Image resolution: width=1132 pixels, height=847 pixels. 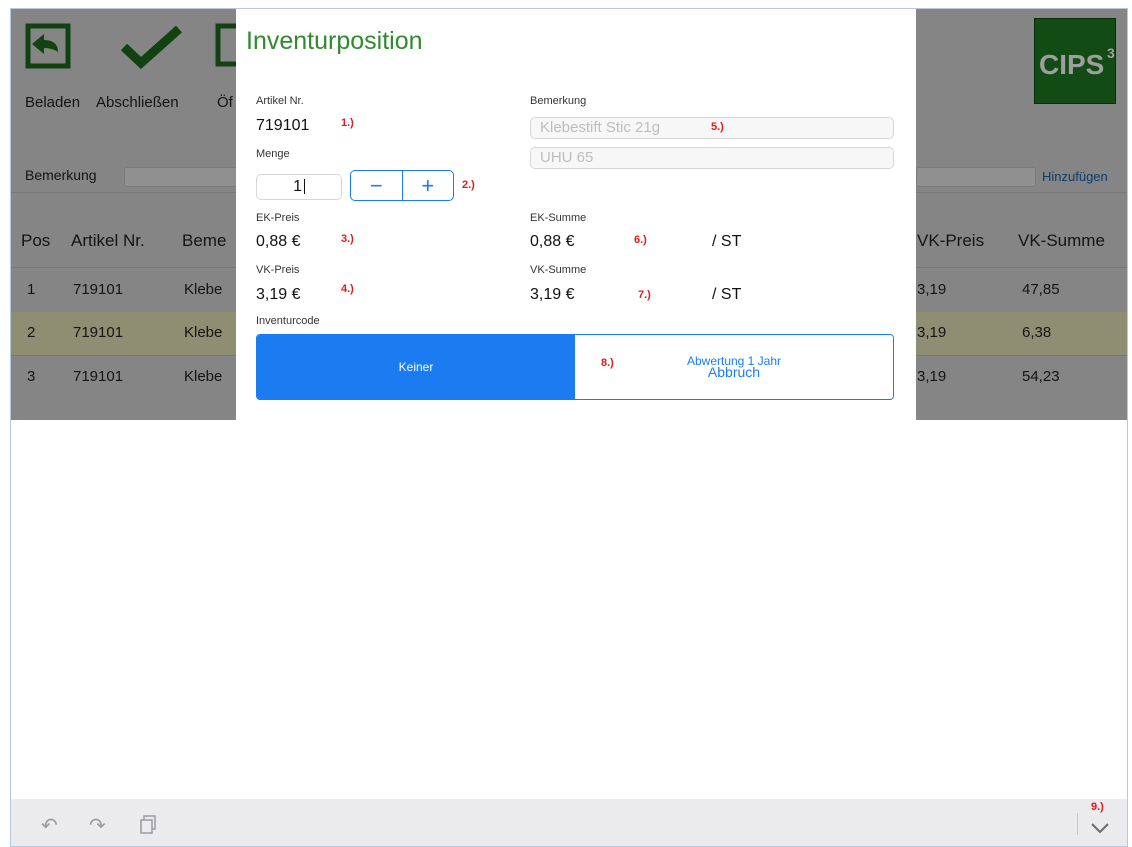 I want to click on clipboard-icon, so click(x=148, y=825).